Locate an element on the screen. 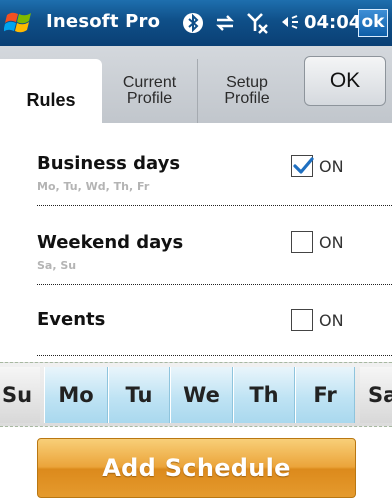 The width and height of the screenshot is (392, 500). day-fr: Fr is located at coordinates (325, 395).